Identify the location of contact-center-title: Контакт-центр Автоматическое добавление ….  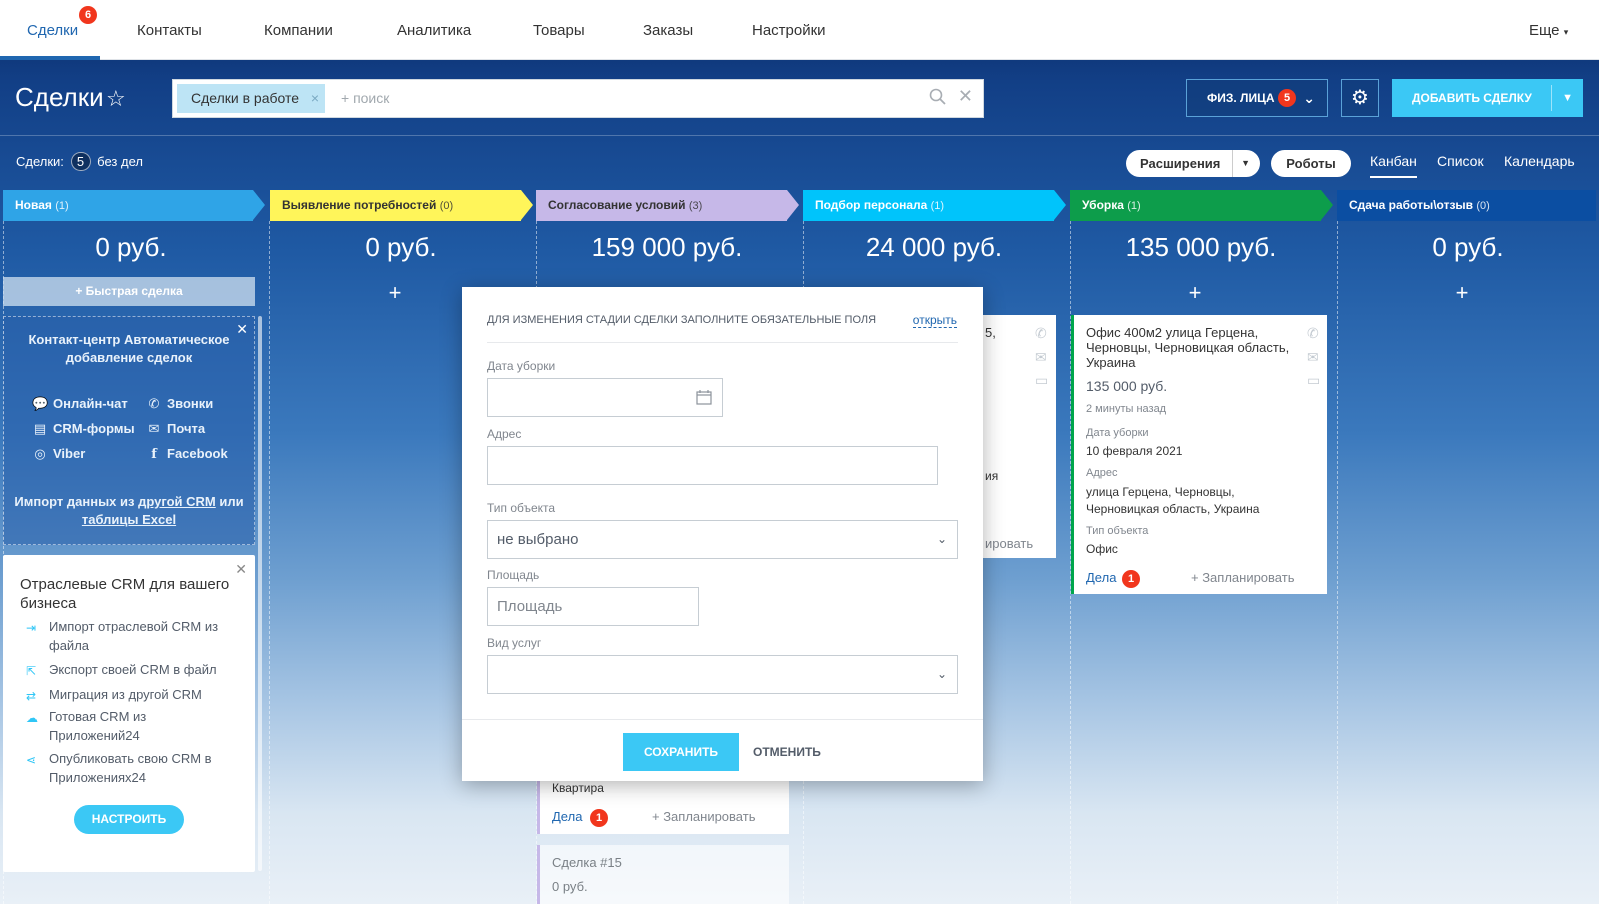
(129, 348).